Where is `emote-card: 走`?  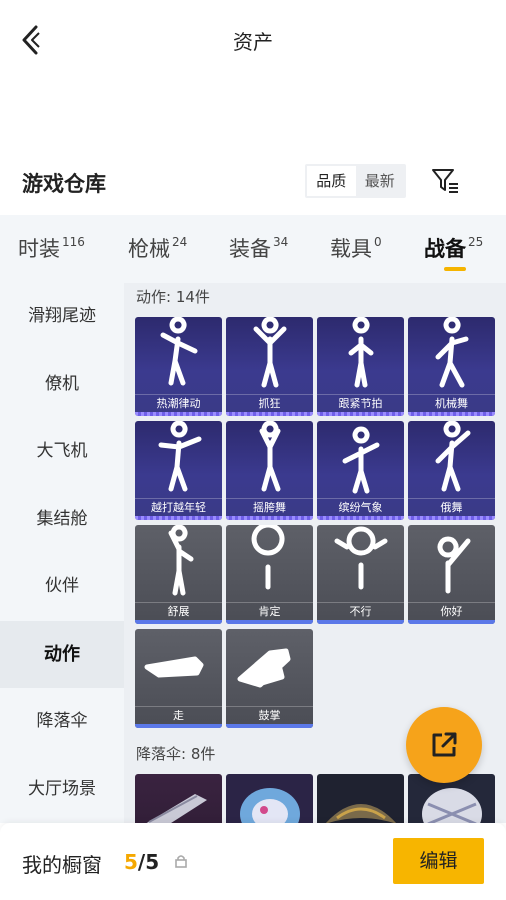 emote-card: 走 is located at coordinates (178, 678).